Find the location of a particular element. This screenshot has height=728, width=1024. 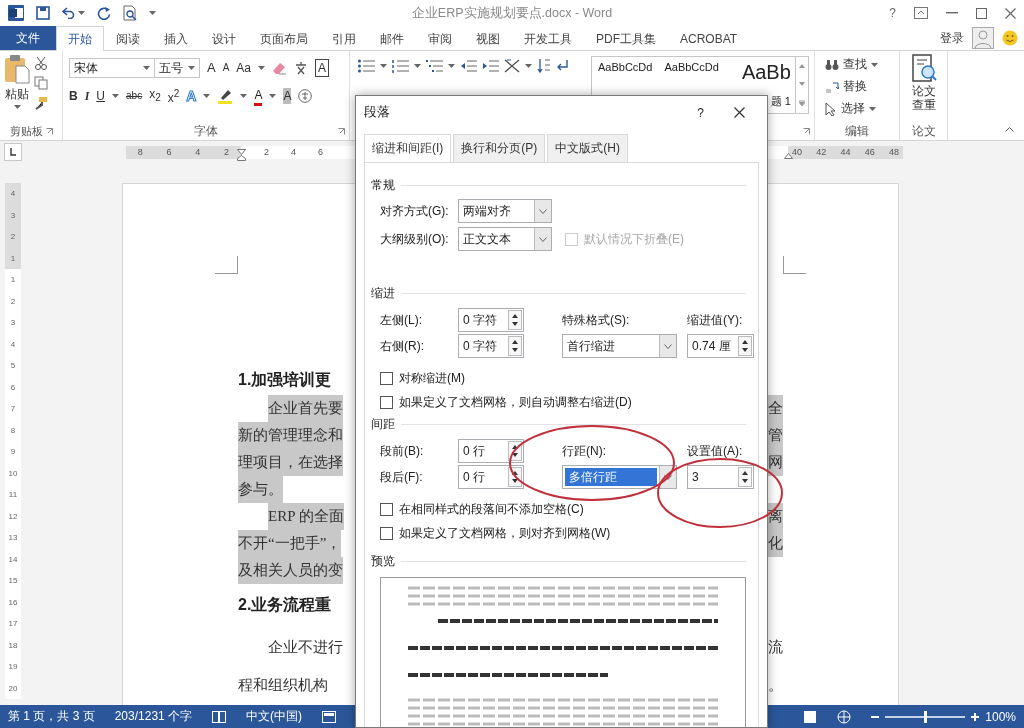

ruler-number: 15 is located at coordinates (13, 581).